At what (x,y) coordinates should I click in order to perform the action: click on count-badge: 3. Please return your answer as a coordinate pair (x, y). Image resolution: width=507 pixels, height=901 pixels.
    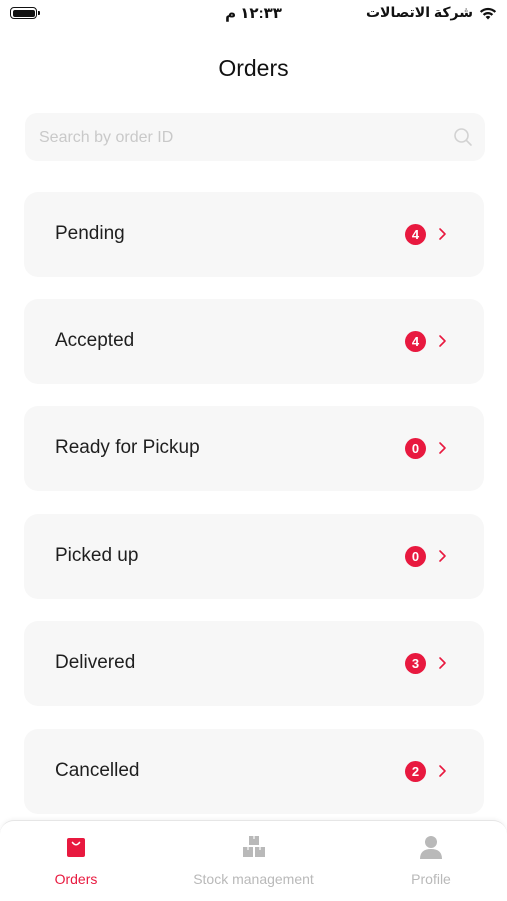
    Looking at the image, I should click on (415, 663).